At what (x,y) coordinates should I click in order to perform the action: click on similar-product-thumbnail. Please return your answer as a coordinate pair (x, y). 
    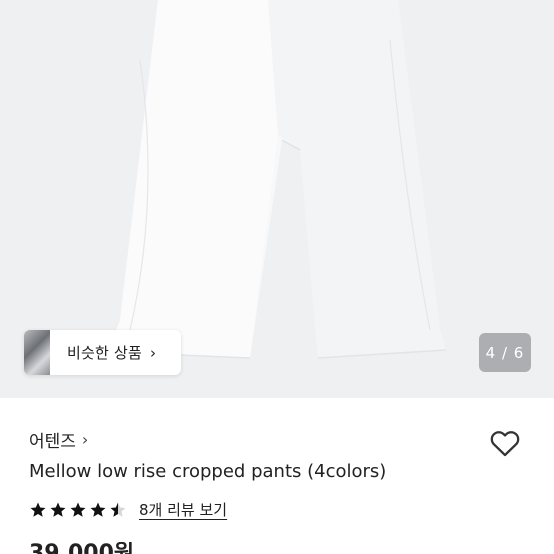
    Looking at the image, I should click on (37, 352).